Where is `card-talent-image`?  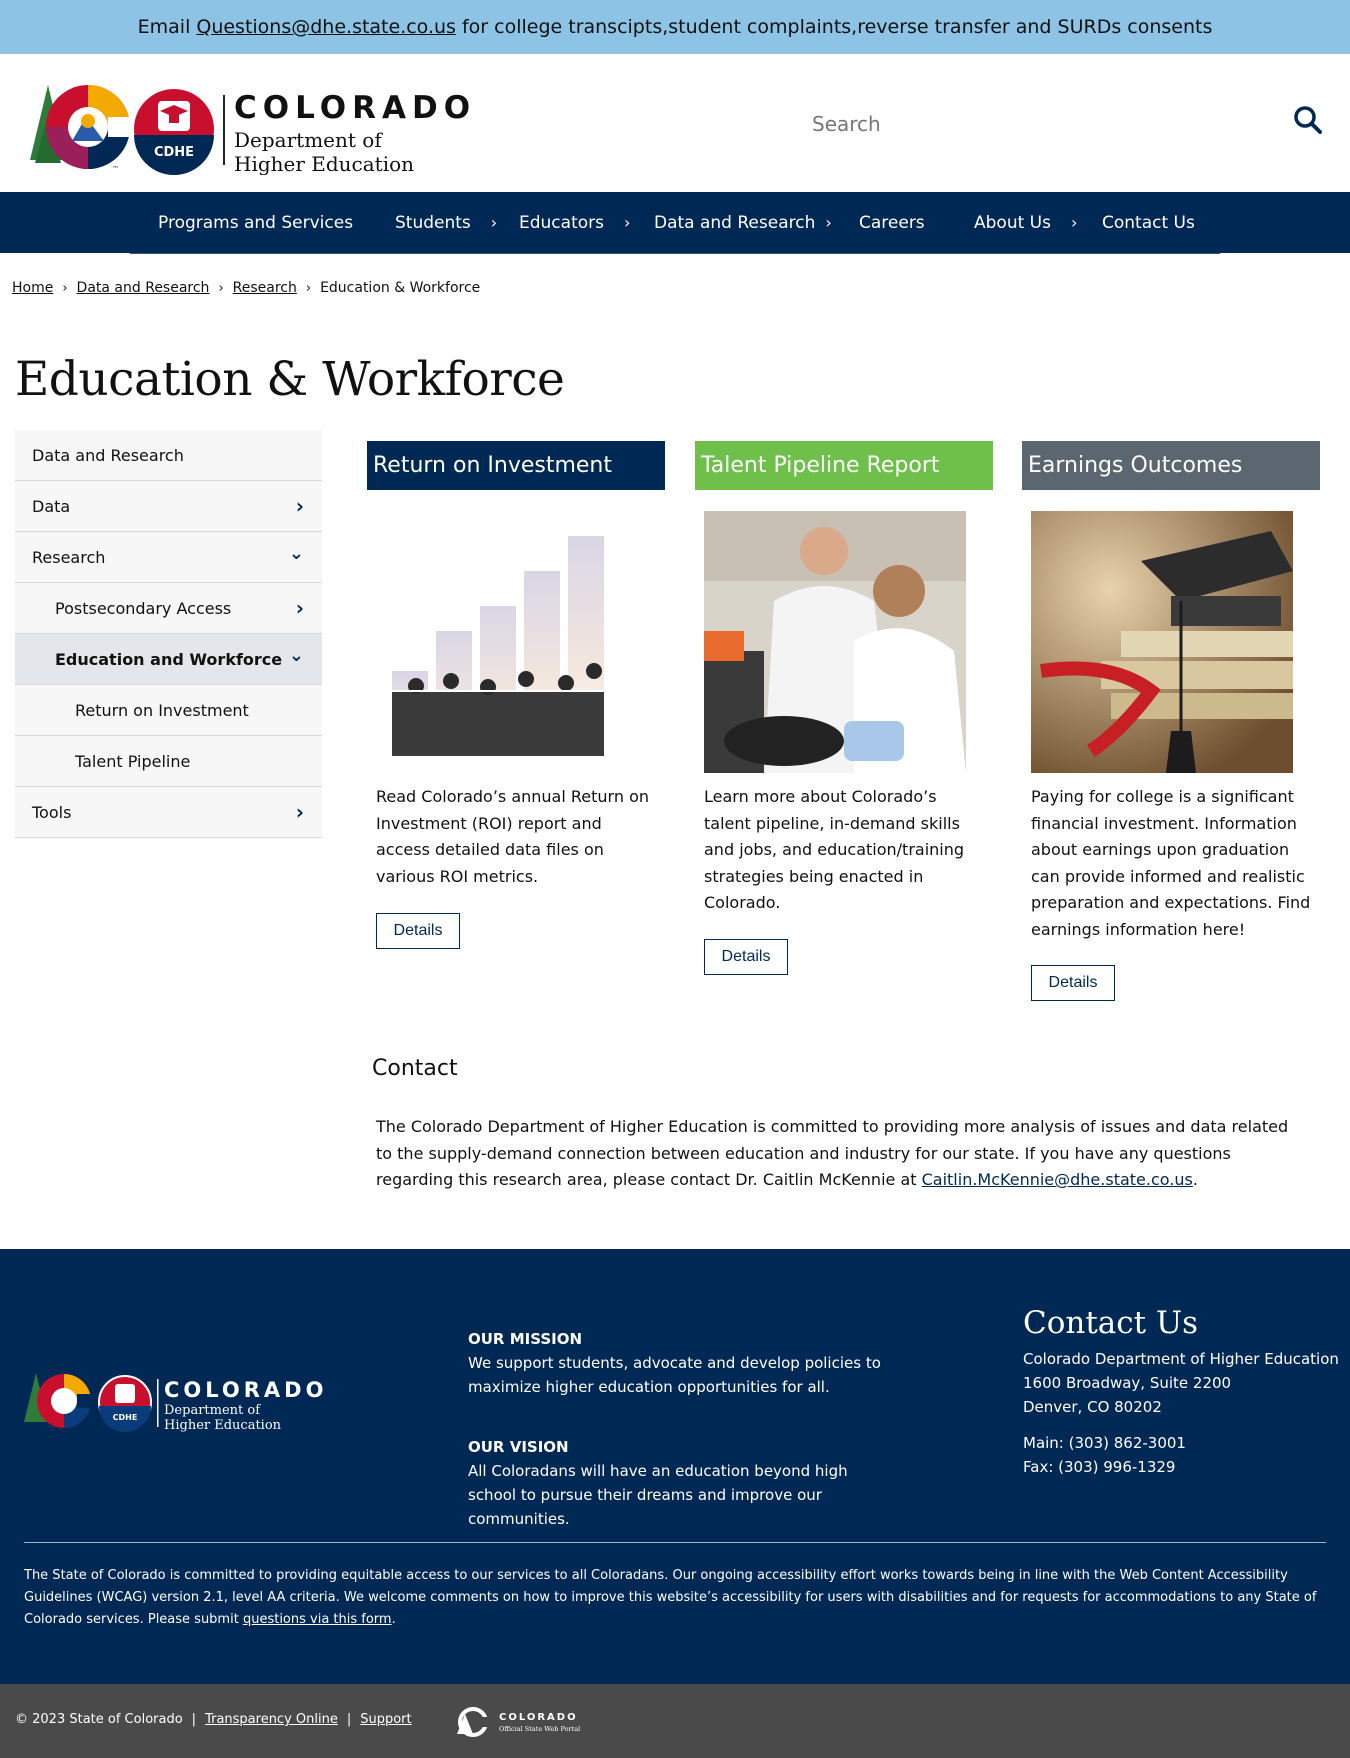
card-talent-image is located at coordinates (835, 642).